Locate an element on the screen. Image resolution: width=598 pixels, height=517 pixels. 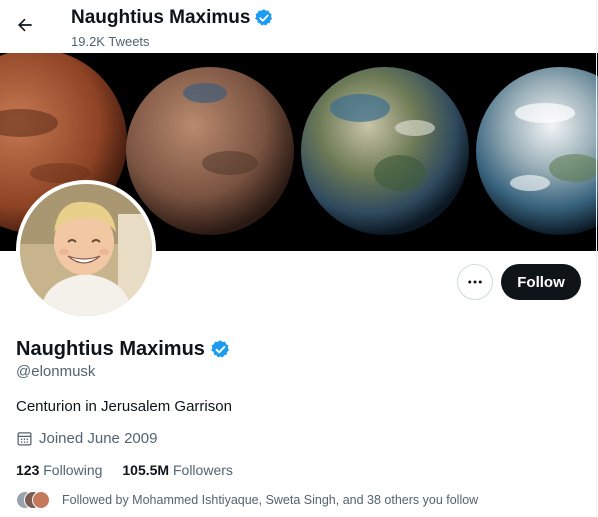
back-button is located at coordinates (25, 25).